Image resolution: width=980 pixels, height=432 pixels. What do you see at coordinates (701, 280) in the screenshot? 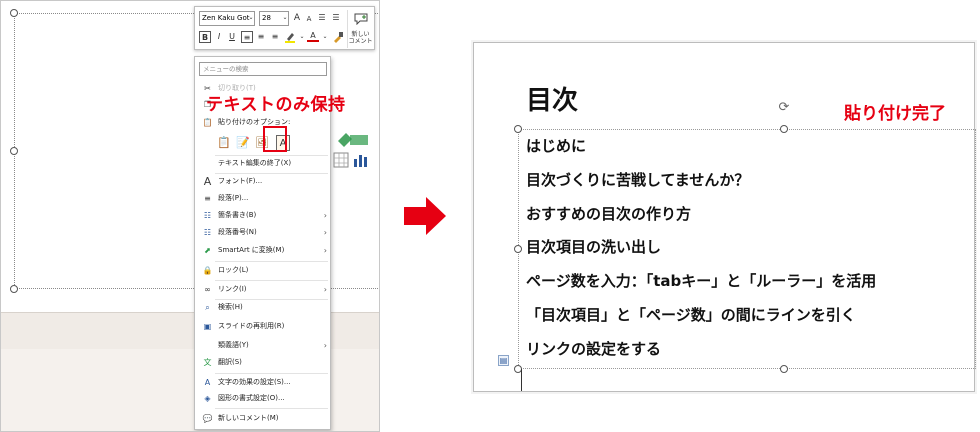
I see `list-item: ページ数を入力：「tabキー」と「ルーラー」を活用` at bounding box center [701, 280].